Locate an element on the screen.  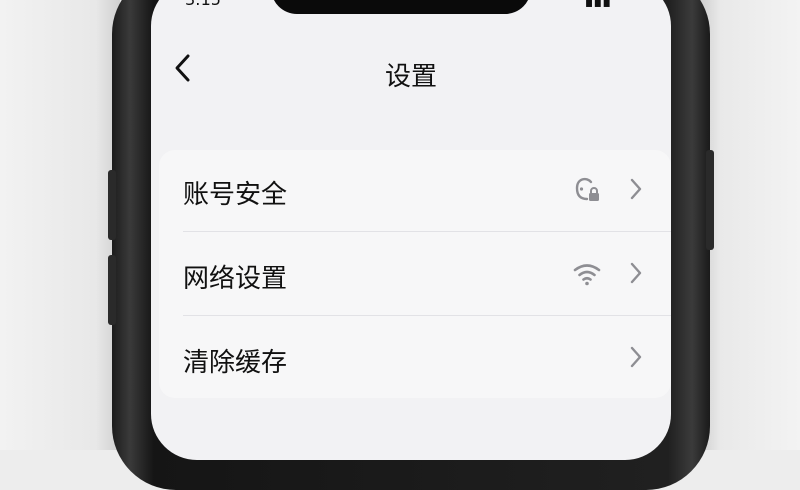
row-label: 清除缓存 is located at coordinates (235, 363).